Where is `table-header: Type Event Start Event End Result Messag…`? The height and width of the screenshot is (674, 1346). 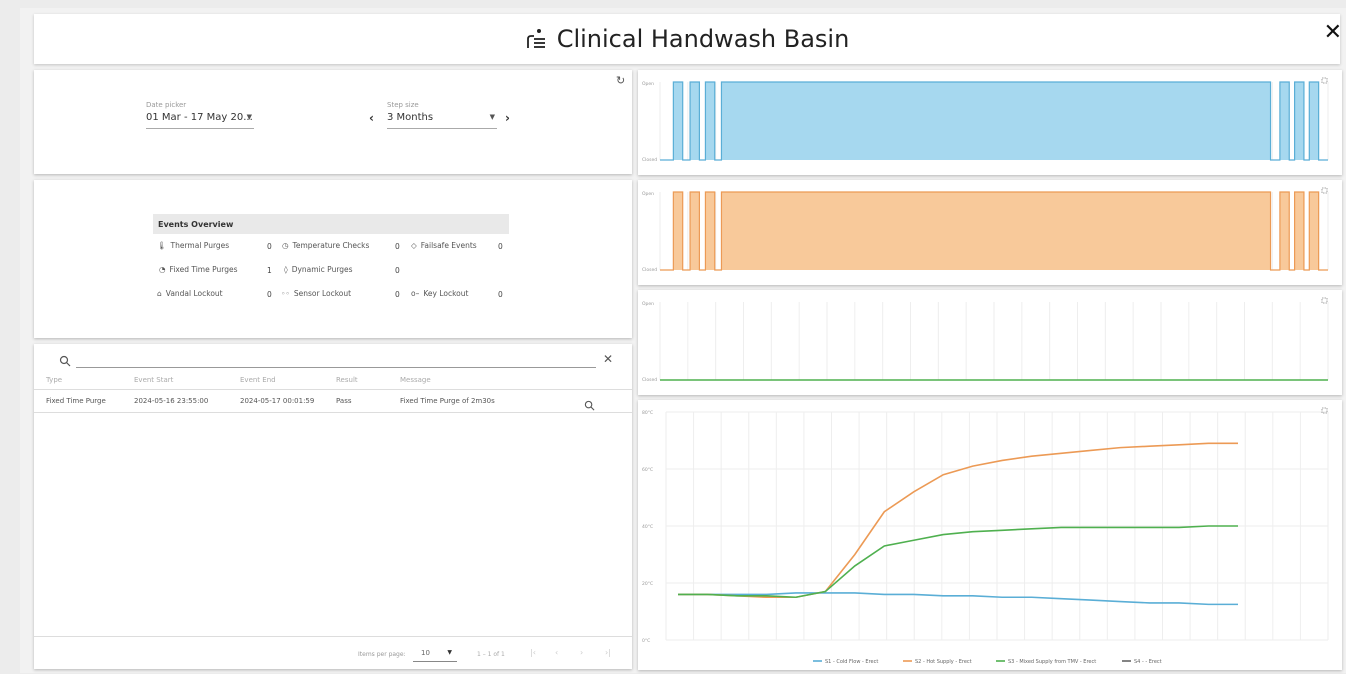 table-header: Type Event Start Event End Result Messag… is located at coordinates (326, 382).